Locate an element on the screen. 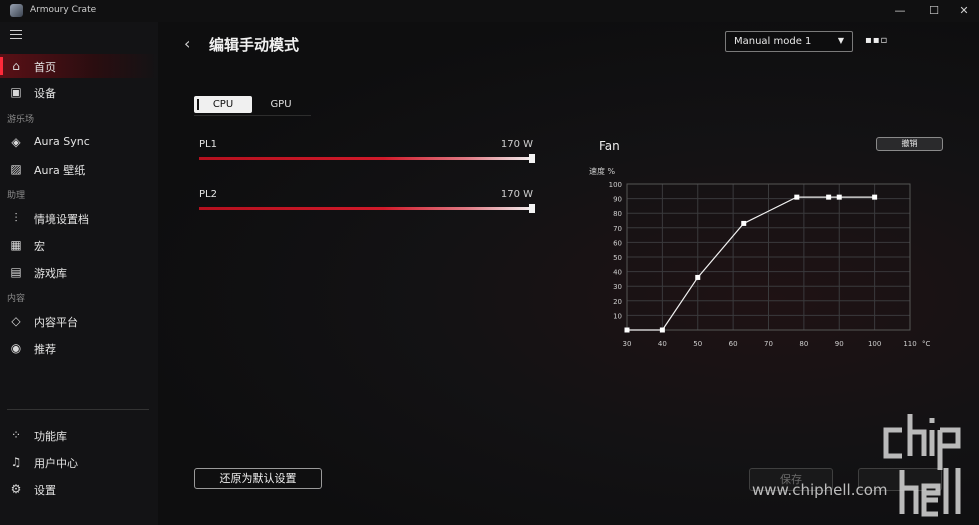 This screenshot has width=979, height=525. sidebar-item-label: 游戏库 is located at coordinates (50, 273).